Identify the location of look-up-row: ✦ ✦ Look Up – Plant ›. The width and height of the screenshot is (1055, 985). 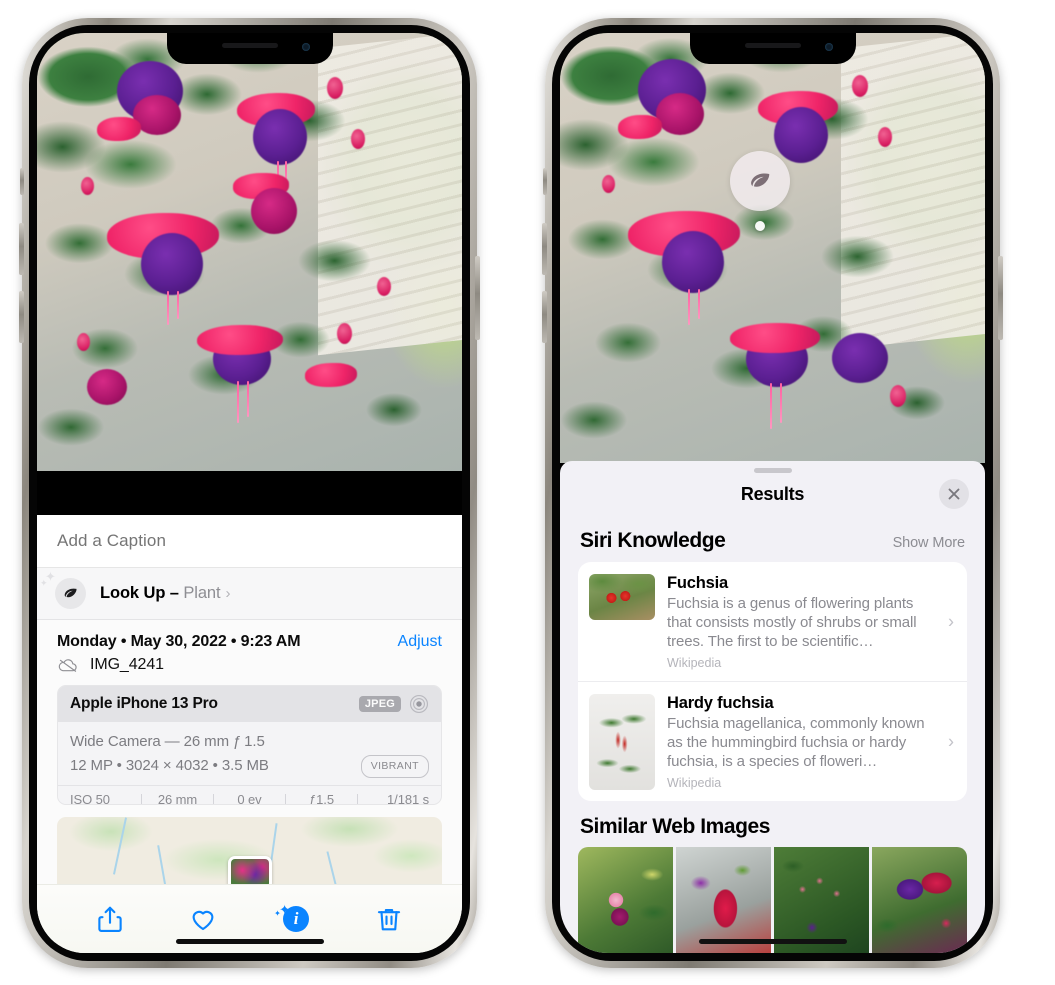
(249, 594).